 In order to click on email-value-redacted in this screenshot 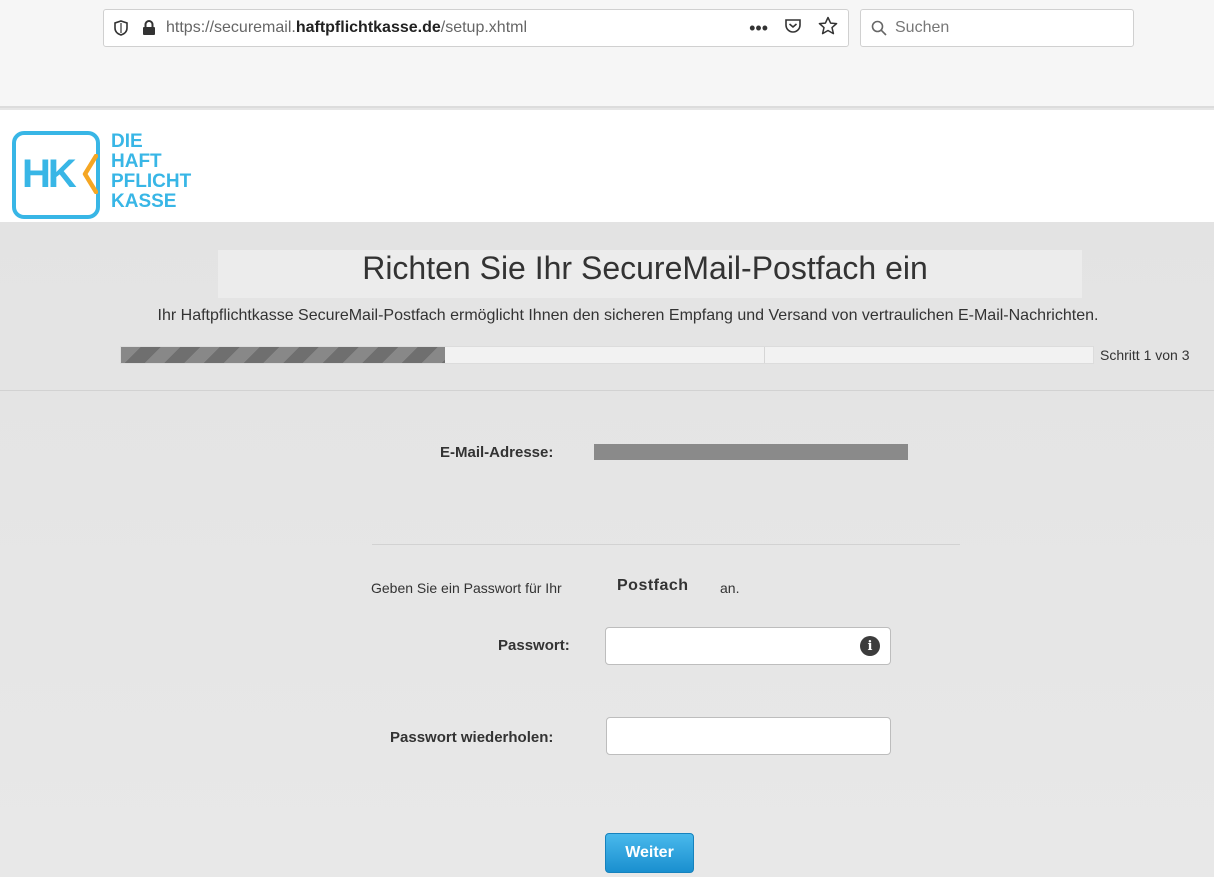, I will do `click(751, 452)`.